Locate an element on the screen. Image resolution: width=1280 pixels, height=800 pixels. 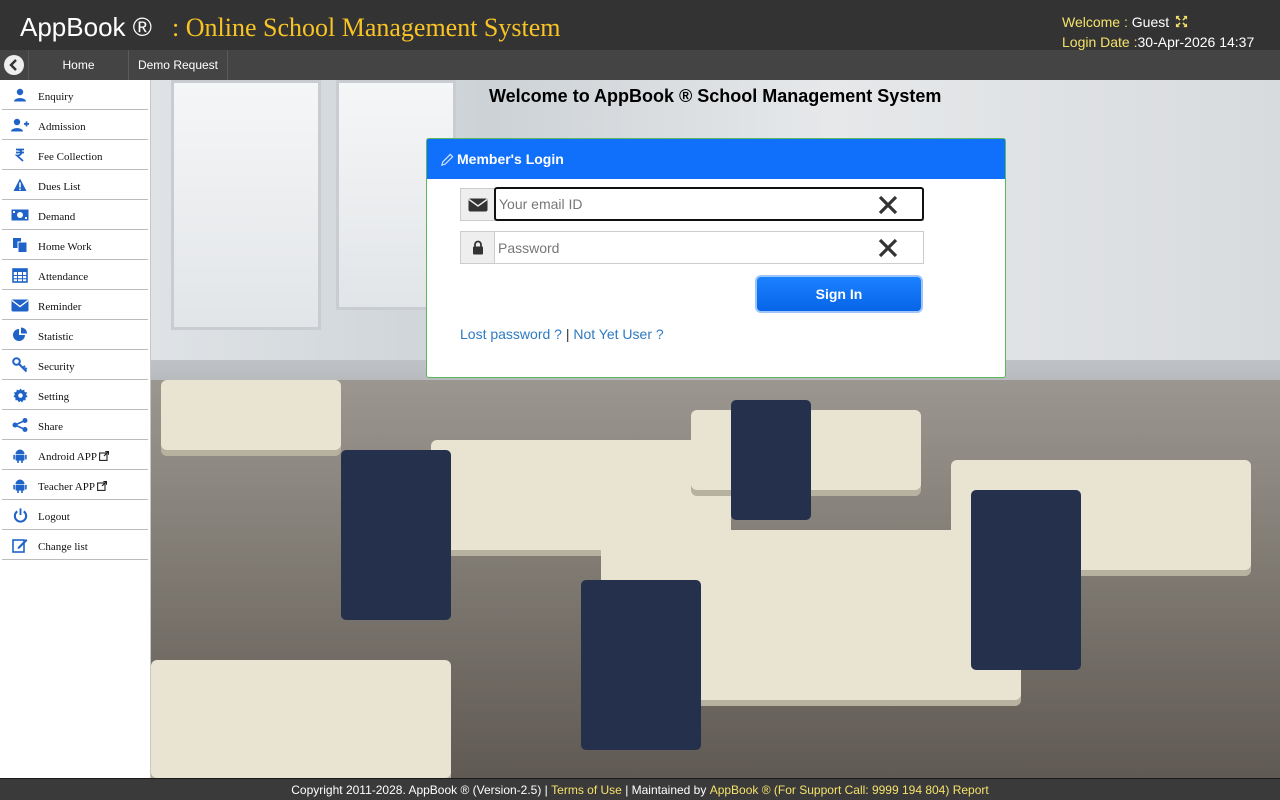
sidebar-item-label: Demand is located at coordinates (57, 217).